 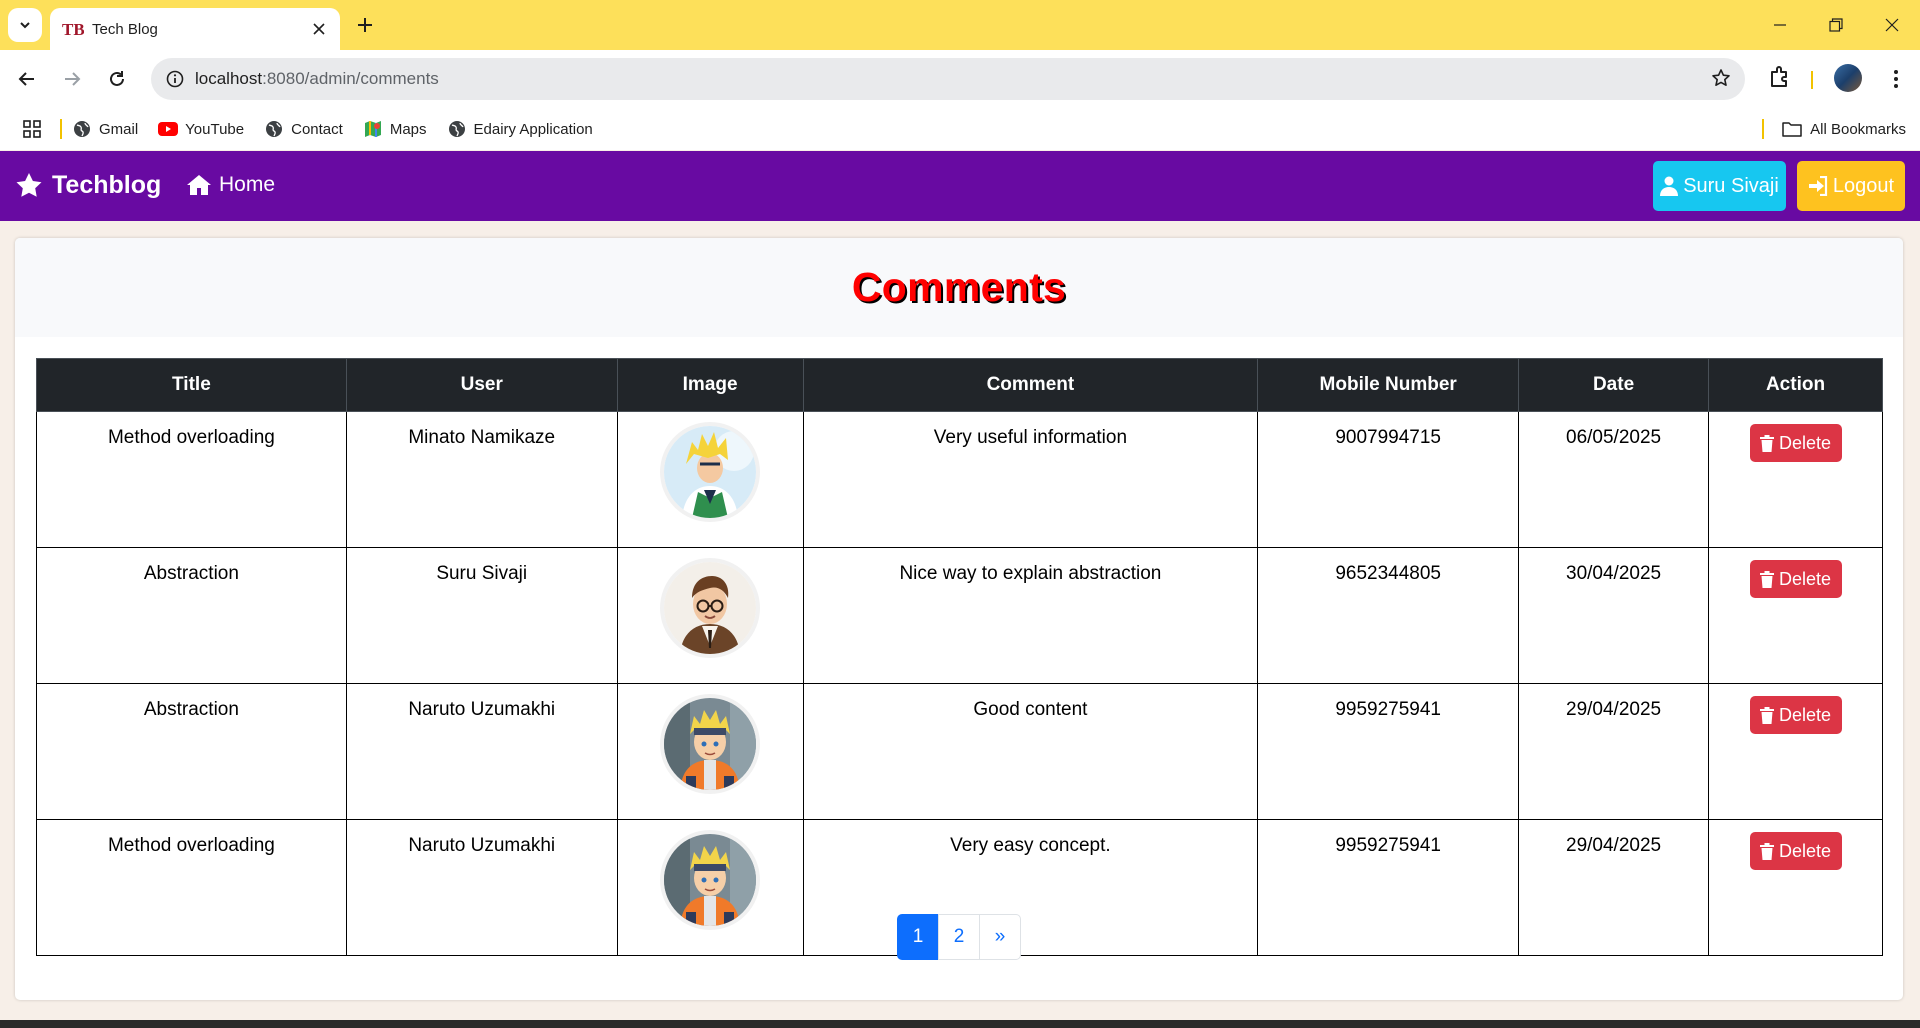 I want to click on tab-search-button, so click(x=25, y=25).